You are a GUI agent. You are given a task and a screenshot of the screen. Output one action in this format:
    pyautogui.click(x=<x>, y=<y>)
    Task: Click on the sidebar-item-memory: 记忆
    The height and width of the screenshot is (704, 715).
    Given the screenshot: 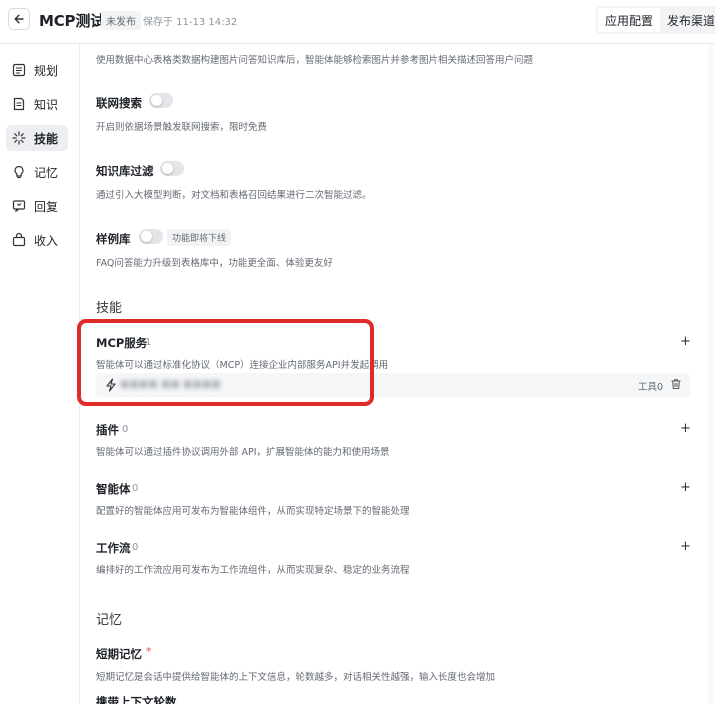 What is the action you would take?
    pyautogui.click(x=37, y=172)
    